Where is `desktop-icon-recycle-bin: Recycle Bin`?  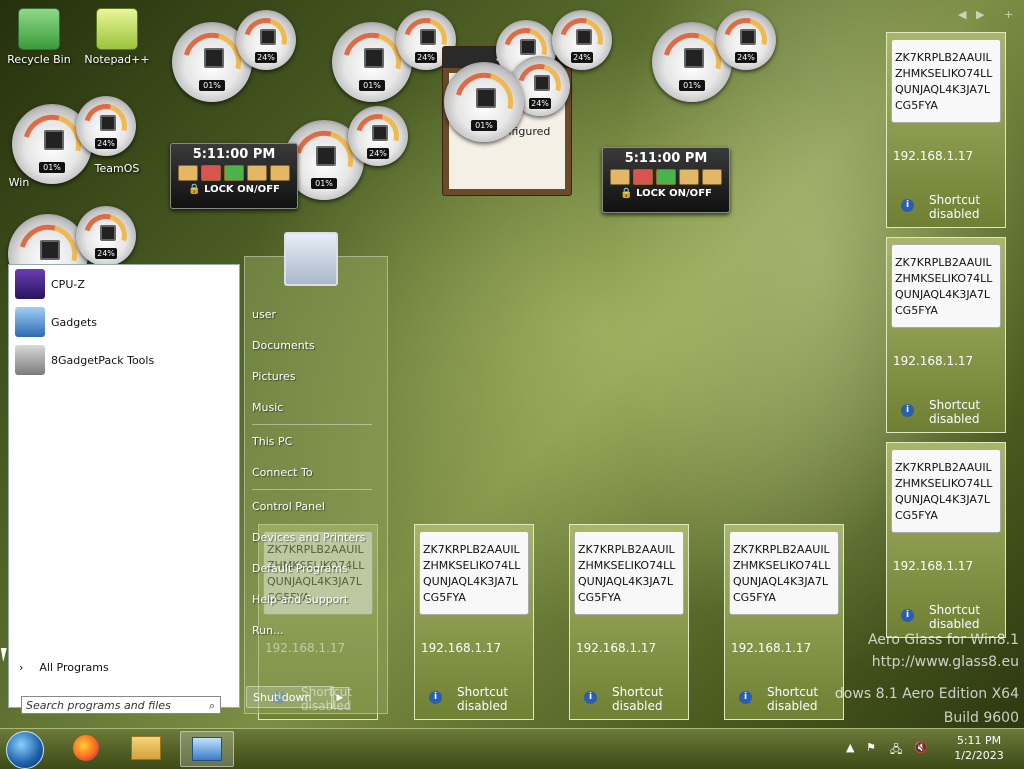 desktop-icon-recycle-bin: Recycle Bin is located at coordinates (39, 37).